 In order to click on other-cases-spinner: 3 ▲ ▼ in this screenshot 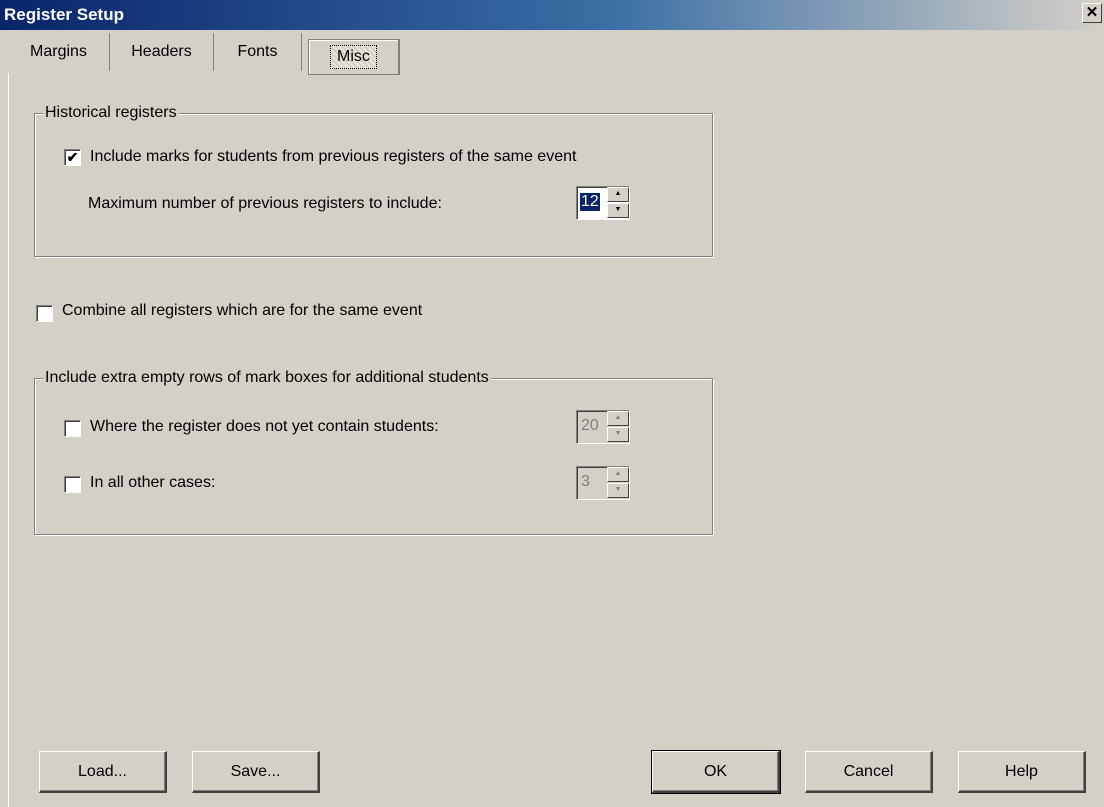, I will do `click(603, 483)`.